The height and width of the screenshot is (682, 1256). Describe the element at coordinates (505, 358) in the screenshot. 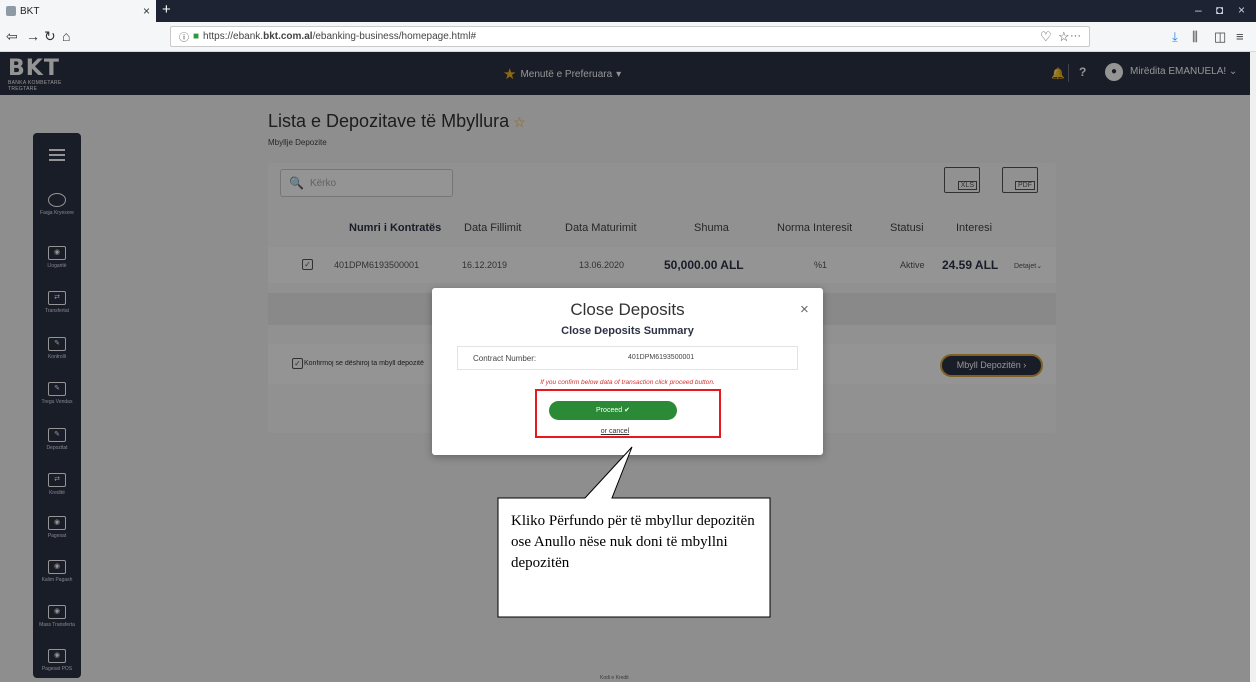

I see `contract-number-label: Contract Number:` at that location.